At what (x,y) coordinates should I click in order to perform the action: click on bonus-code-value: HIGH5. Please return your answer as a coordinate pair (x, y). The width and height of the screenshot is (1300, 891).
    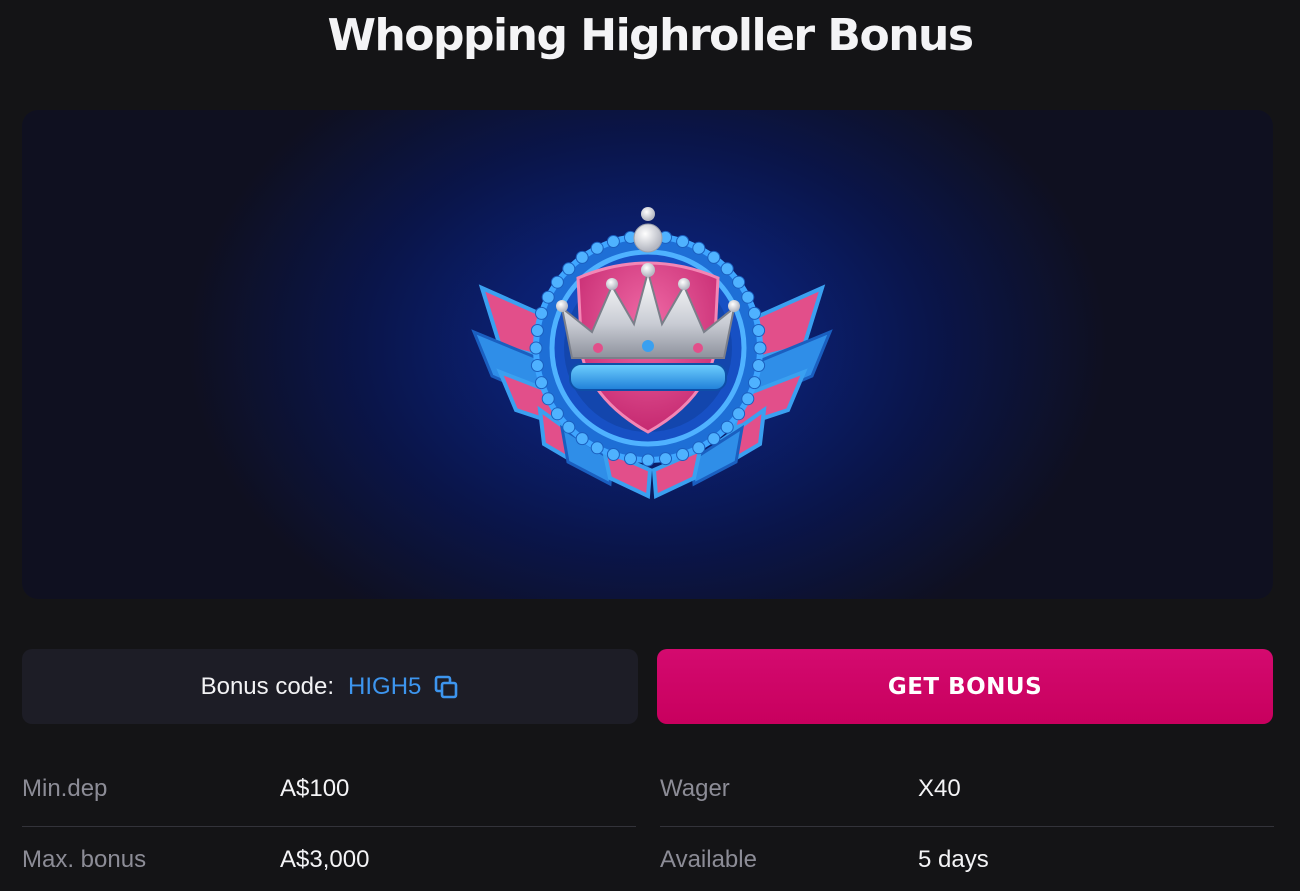
    Looking at the image, I should click on (384, 687).